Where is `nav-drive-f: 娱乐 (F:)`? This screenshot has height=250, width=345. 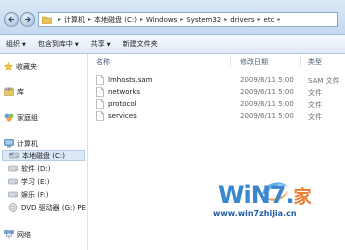
nav-drive-f: 娱乐 (F:) is located at coordinates (28, 194).